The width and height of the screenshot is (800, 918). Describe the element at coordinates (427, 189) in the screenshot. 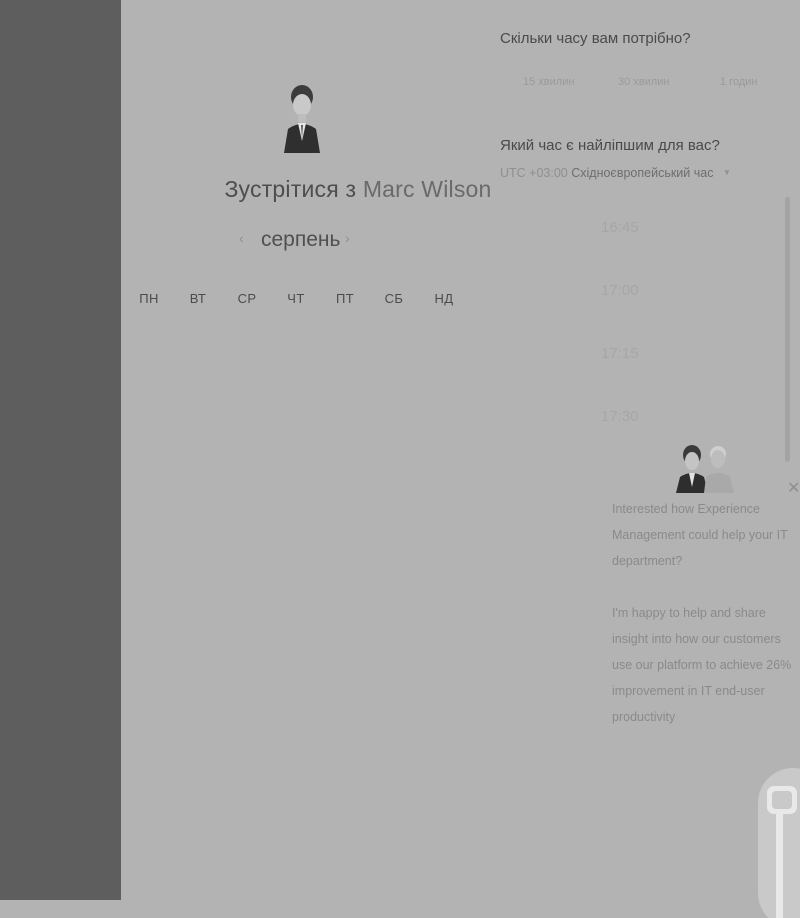

I see `host-name: Marc Wilson` at that location.